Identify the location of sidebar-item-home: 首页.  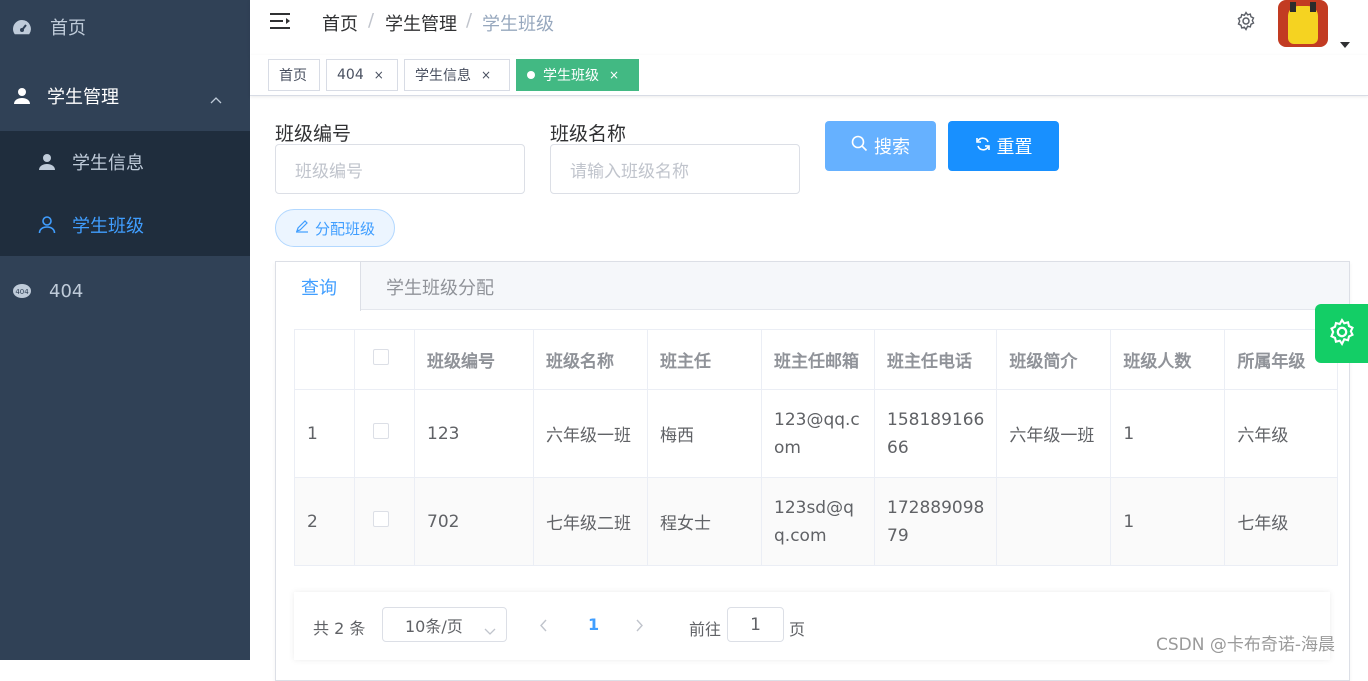
(125, 27).